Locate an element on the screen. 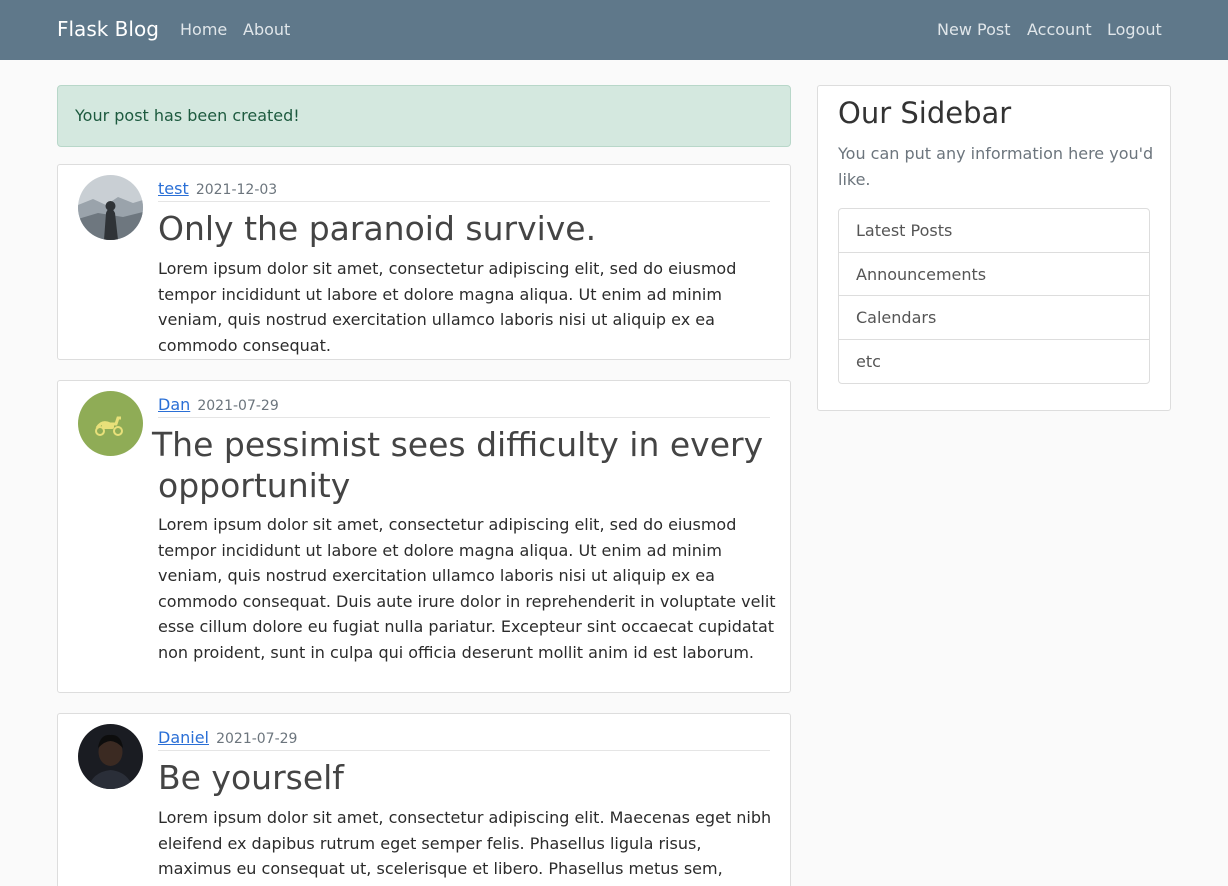 The width and height of the screenshot is (1228, 886). sidebar-item-announcements: Announcements is located at coordinates (994, 274).